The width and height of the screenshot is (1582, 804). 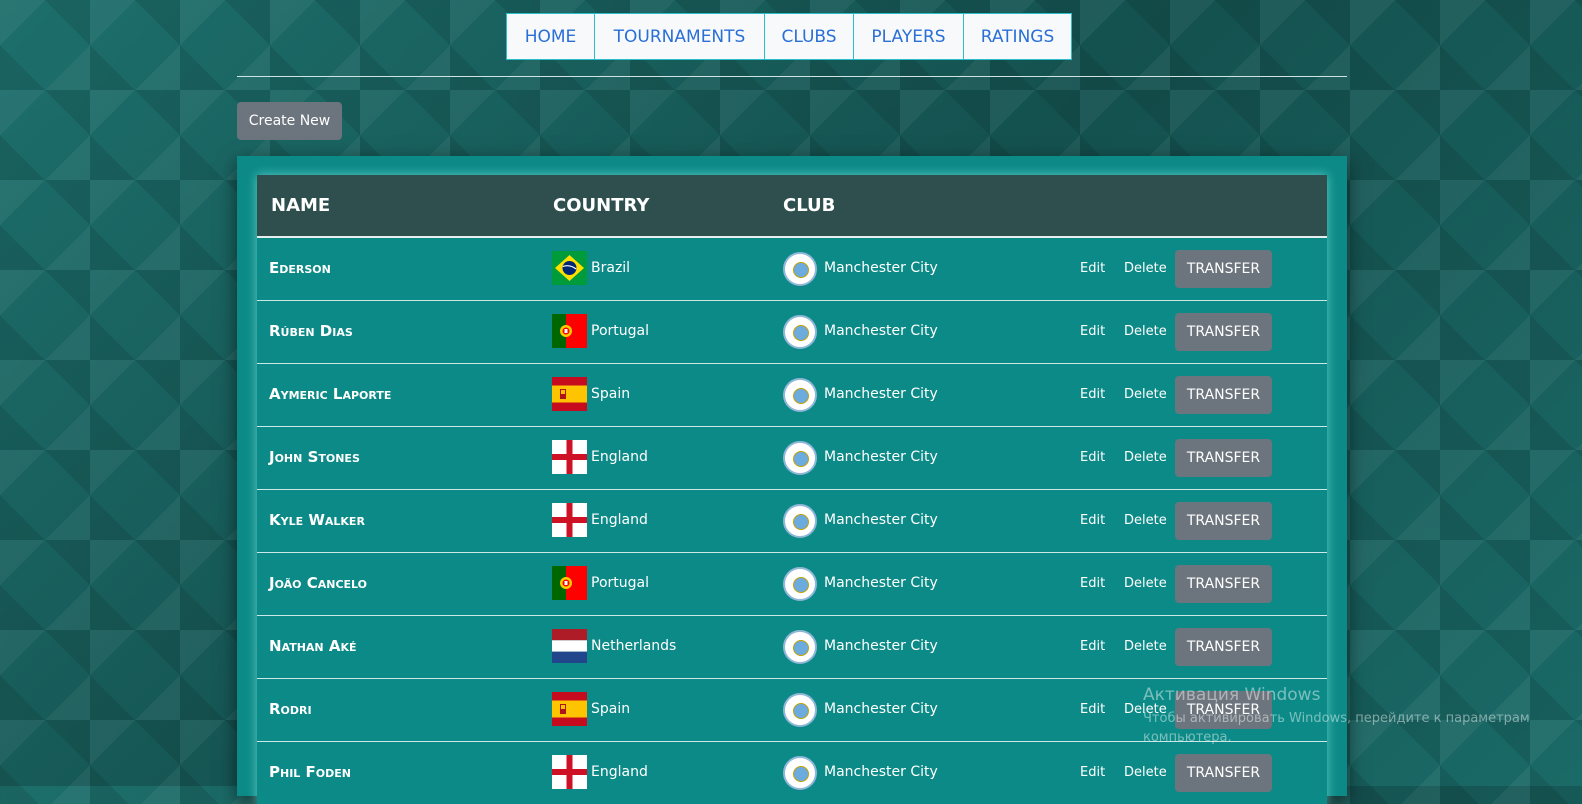 I want to click on table-header: NAME COUNTRY CLUB, so click(x=792, y=206).